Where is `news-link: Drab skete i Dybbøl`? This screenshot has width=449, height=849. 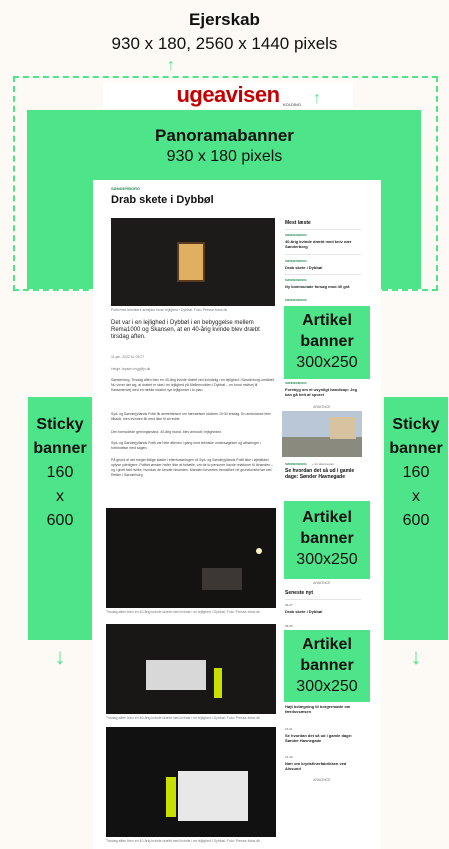 news-link: Drab skete i Dybbøl is located at coordinates (303, 611).